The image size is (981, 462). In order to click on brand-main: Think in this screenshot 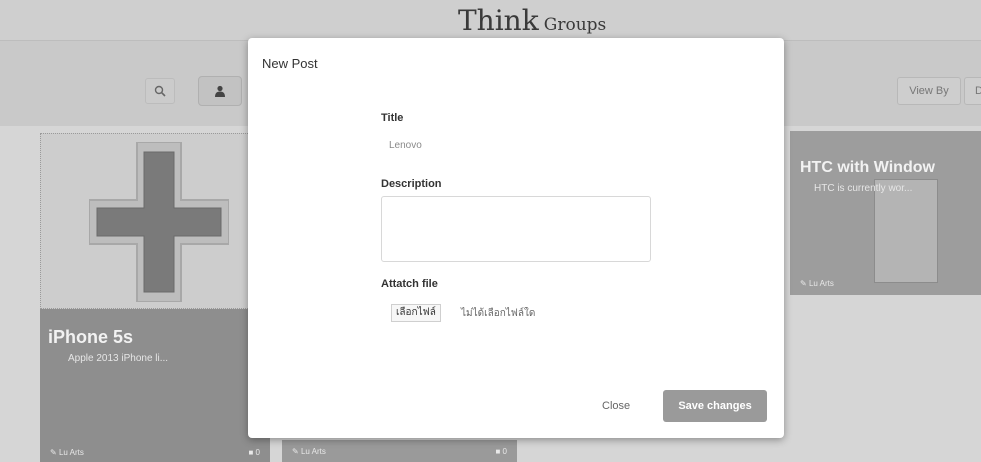, I will do `click(498, 20)`.